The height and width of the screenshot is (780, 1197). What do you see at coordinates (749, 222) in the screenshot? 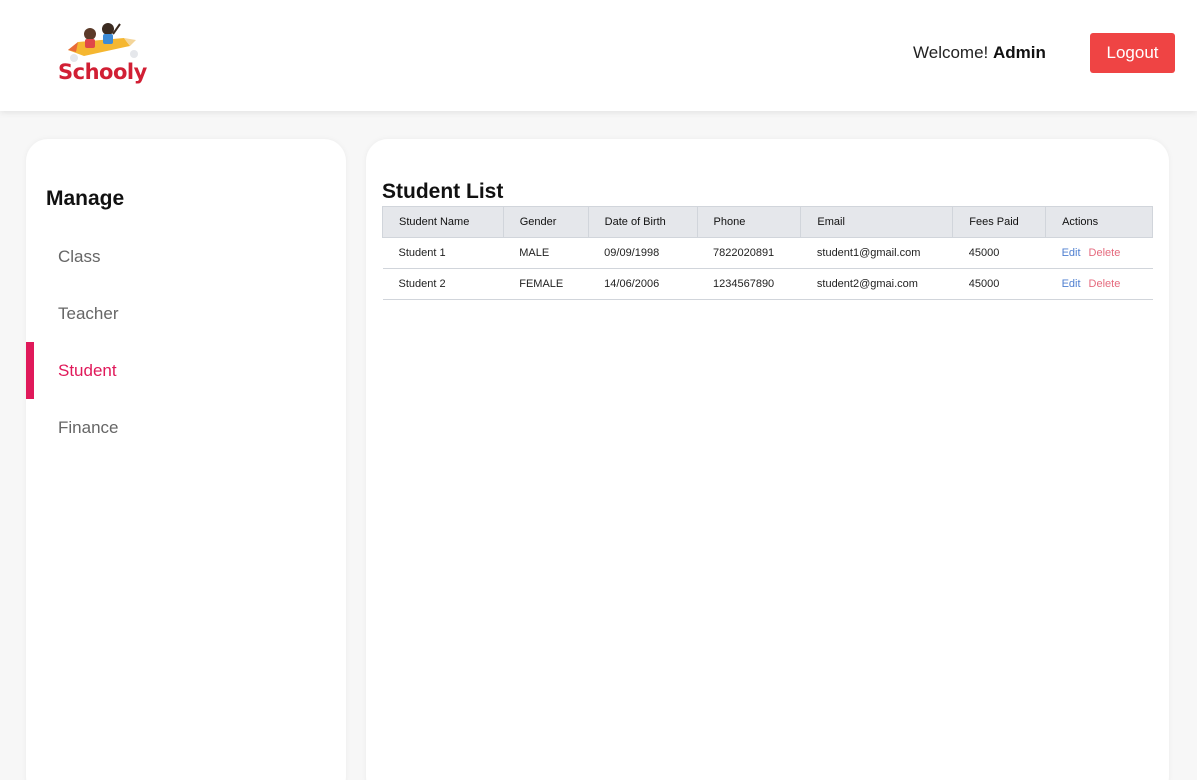
I see `column-header-phone: Phone` at bounding box center [749, 222].